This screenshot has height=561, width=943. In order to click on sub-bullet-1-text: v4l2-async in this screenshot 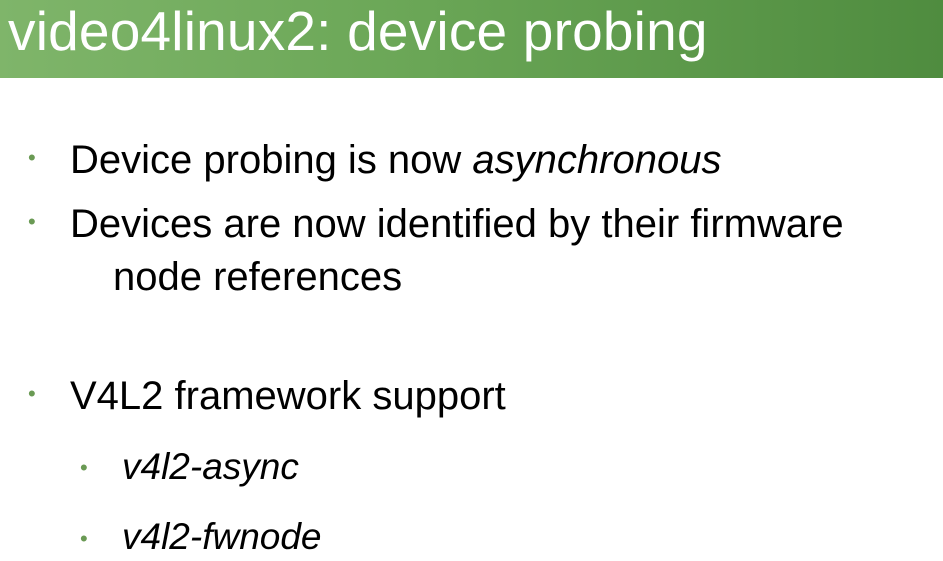, I will do `click(210, 466)`.